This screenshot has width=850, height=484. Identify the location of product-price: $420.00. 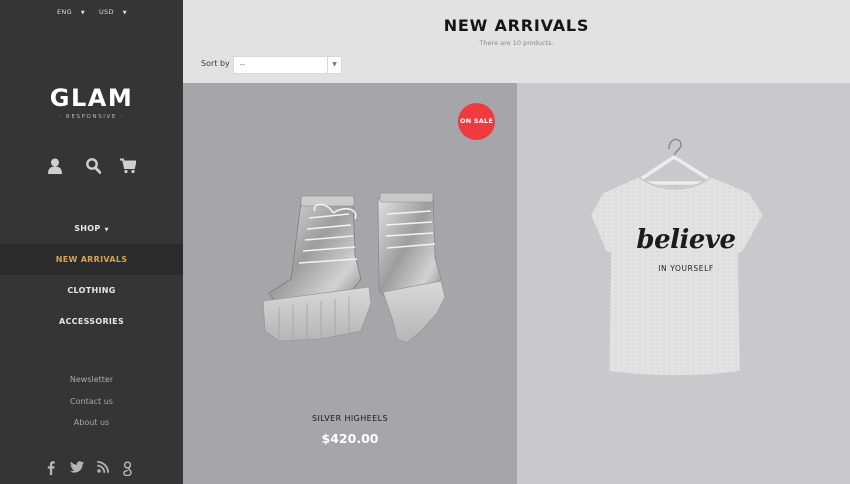
(350, 438).